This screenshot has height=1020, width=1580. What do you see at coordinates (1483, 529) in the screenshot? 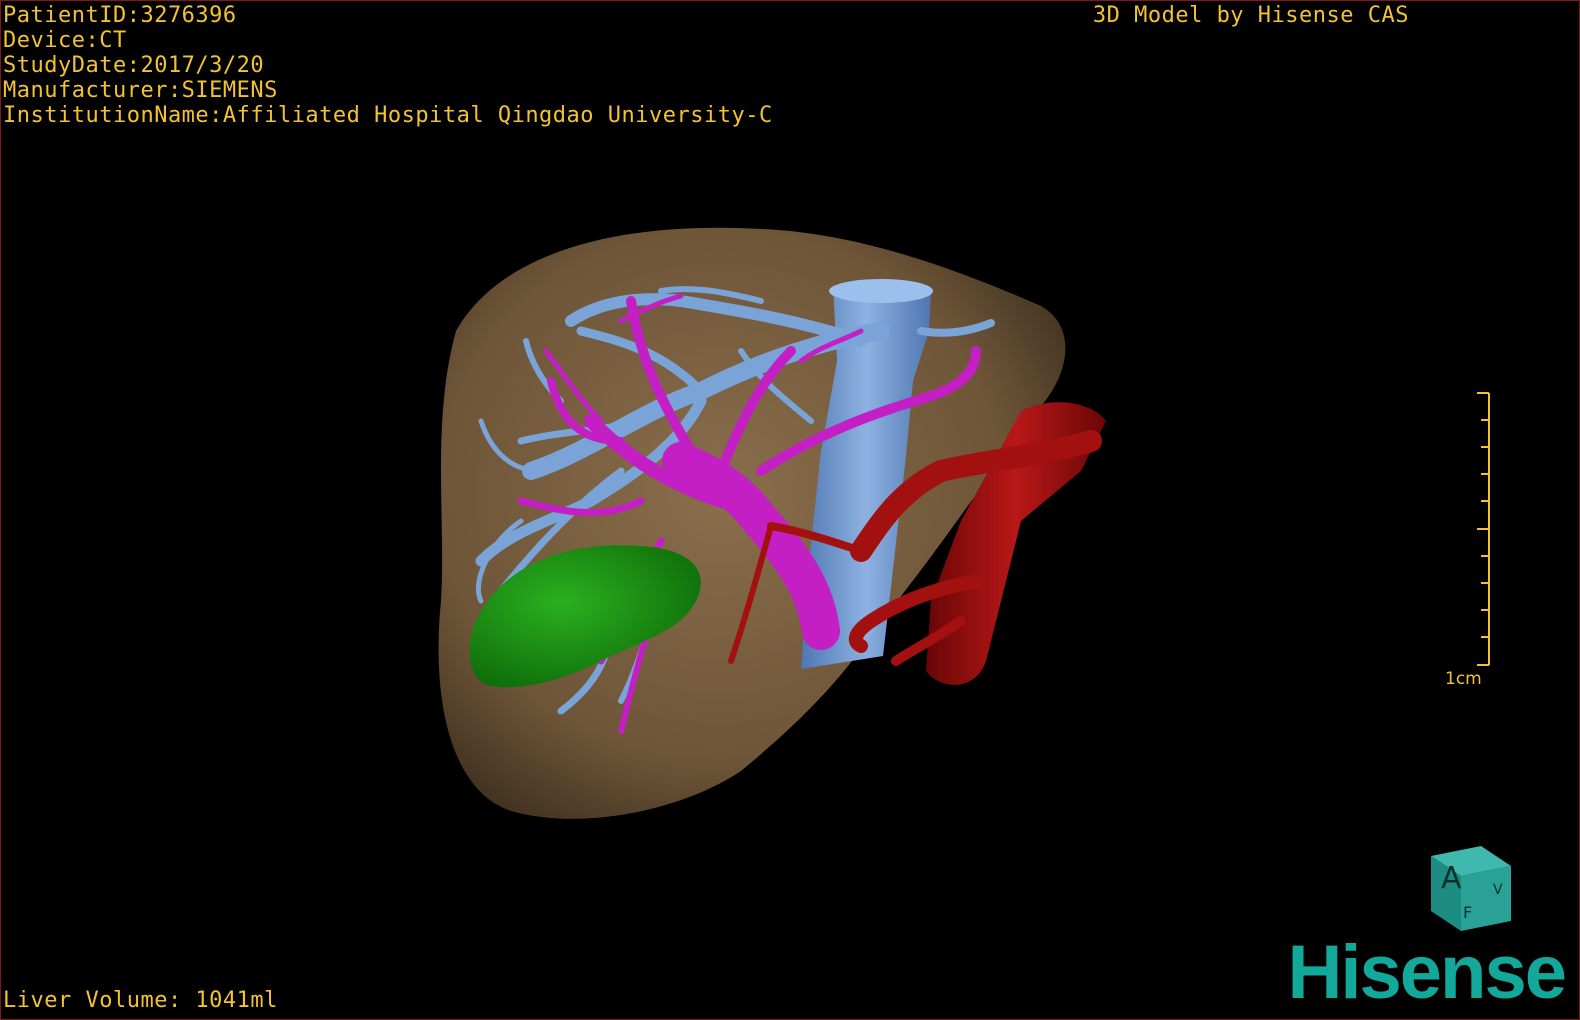
I see `scale-bar` at bounding box center [1483, 529].